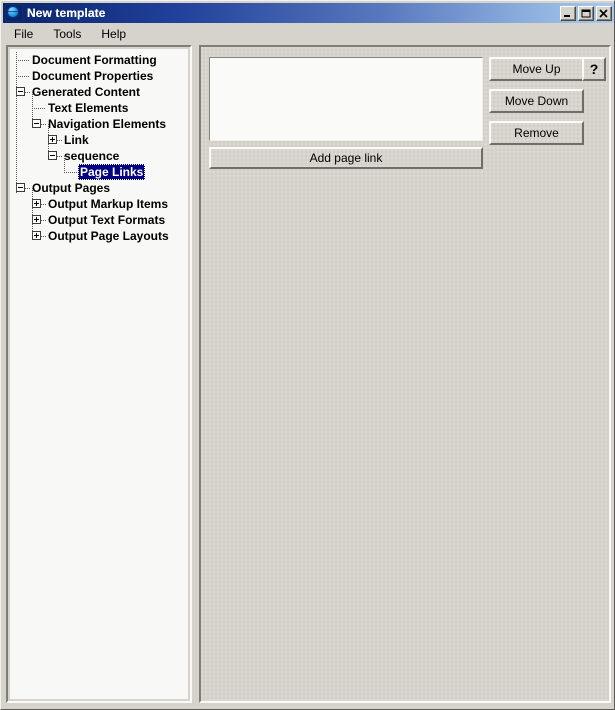 This screenshot has width=615, height=710. I want to click on tree-node-label: Link, so click(76, 140).